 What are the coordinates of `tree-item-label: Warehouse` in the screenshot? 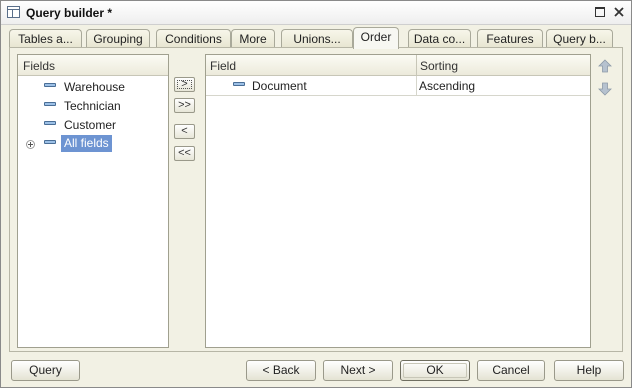 It's located at (94, 87).